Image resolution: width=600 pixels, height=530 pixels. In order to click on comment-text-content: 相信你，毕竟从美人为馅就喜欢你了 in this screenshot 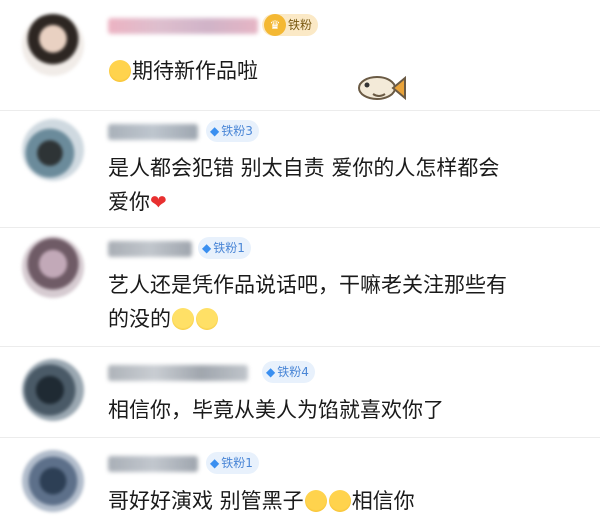, I will do `click(276, 410)`.